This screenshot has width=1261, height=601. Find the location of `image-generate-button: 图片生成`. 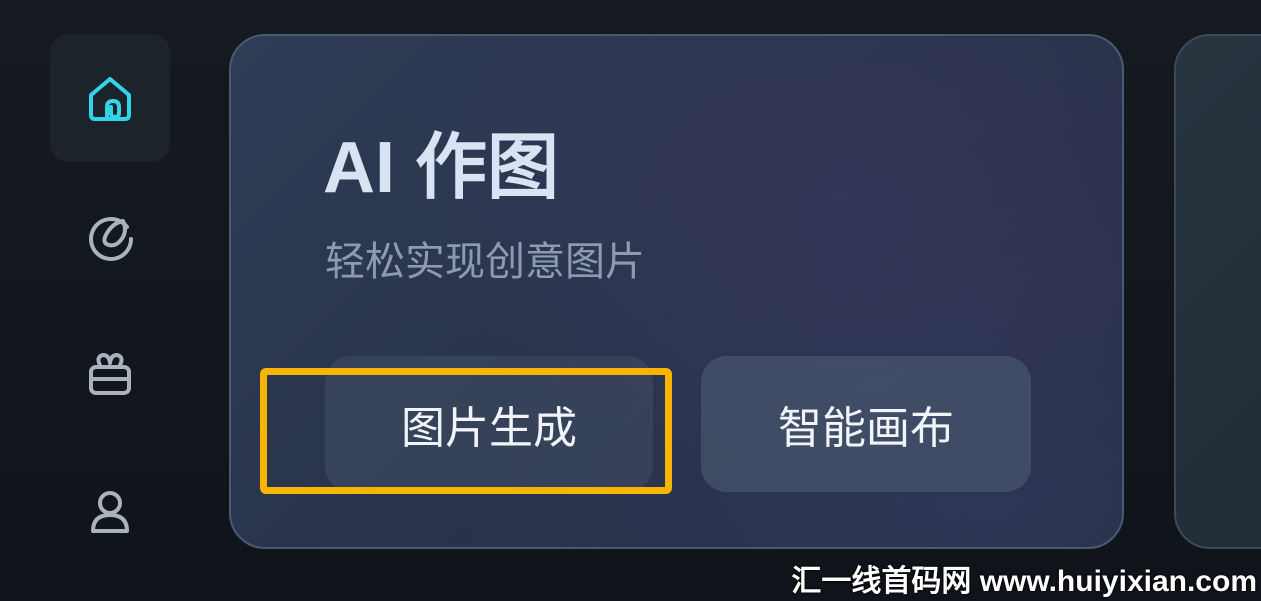

image-generate-button: 图片生成 is located at coordinates (489, 424).